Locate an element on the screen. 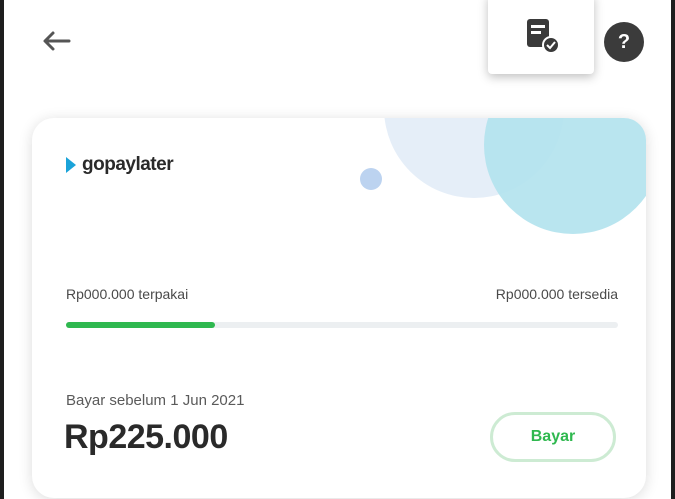 This screenshot has height=499, width=675. back-button is located at coordinates (56, 41).